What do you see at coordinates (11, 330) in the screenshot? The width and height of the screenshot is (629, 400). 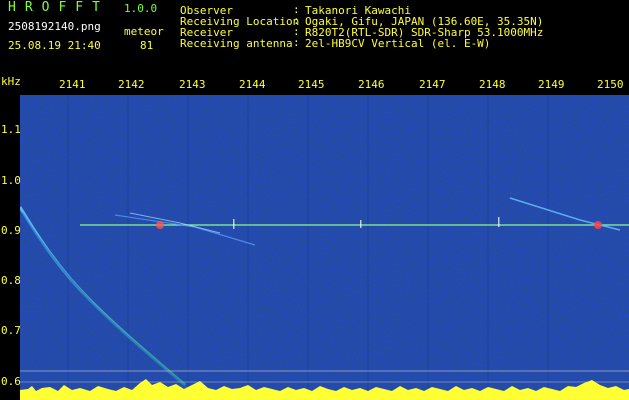 I see `freq-tick-label: 0.7` at bounding box center [11, 330].